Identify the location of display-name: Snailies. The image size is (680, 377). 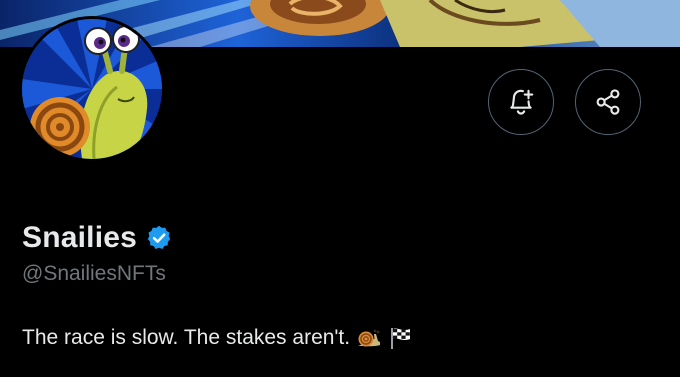
(79, 237).